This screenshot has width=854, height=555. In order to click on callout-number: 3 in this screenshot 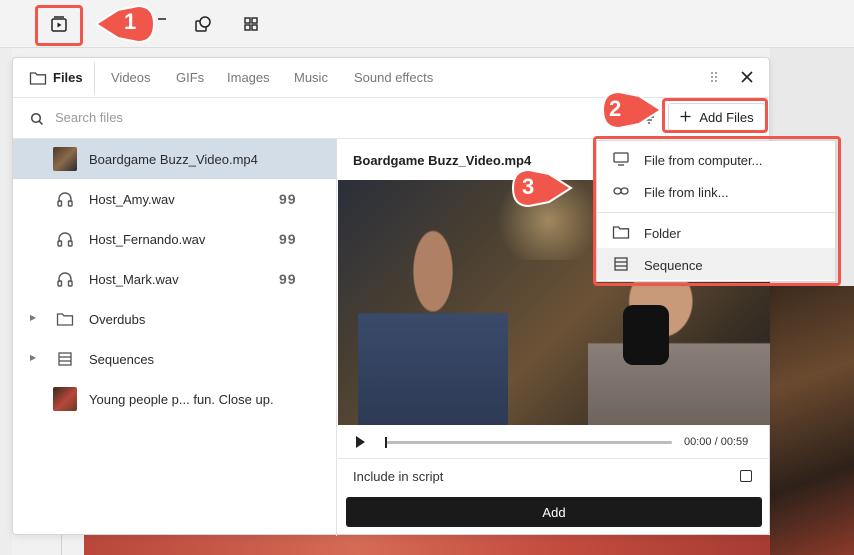, I will do `click(528, 186)`.